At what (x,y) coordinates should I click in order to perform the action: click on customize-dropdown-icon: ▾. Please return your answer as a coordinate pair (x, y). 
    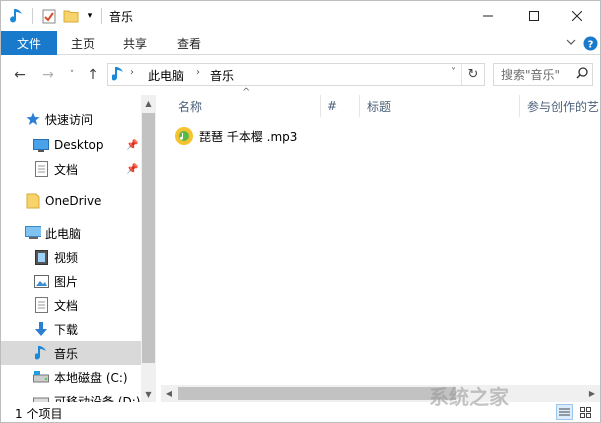
    Looking at the image, I should click on (90, 16).